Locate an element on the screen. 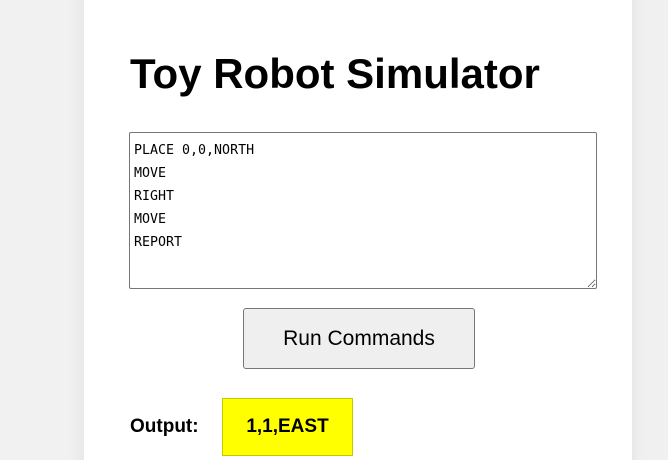  output-label: Output: is located at coordinates (164, 426).